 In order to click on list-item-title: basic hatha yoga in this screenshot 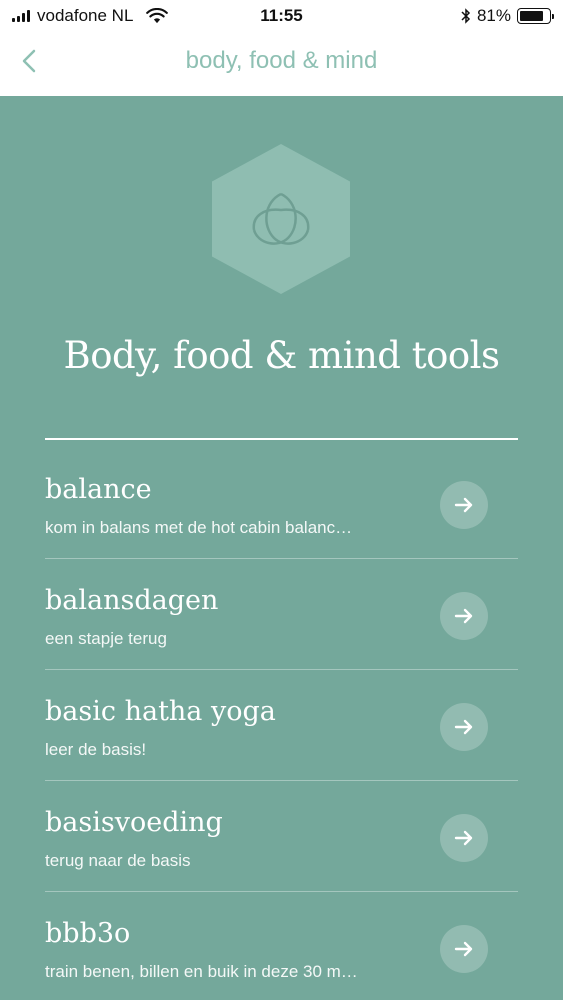, I will do `click(160, 711)`.